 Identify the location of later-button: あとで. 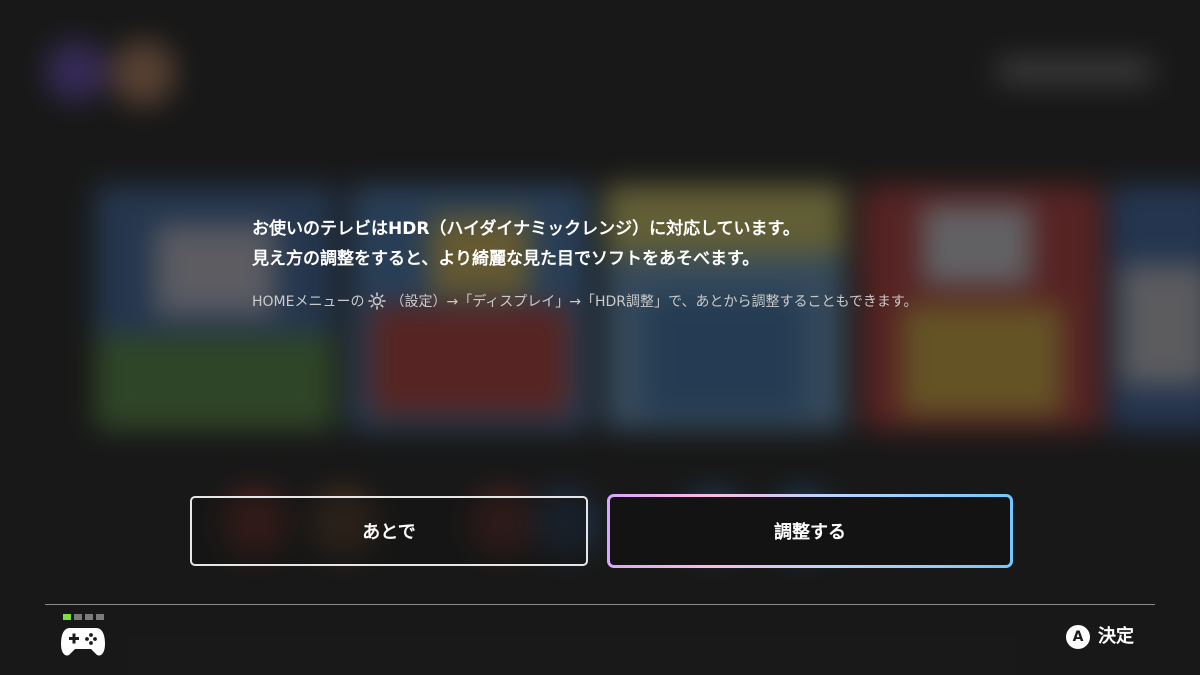
(389, 531).